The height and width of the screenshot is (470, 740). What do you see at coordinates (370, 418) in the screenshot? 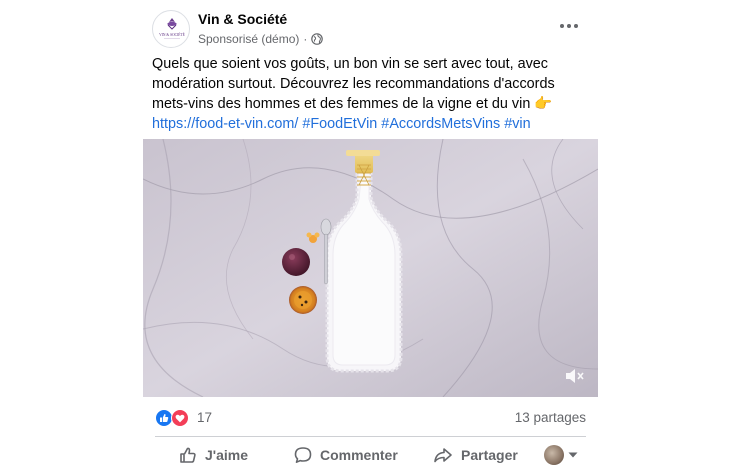
I see `reactions-row: 17 13 partages` at bounding box center [370, 418].